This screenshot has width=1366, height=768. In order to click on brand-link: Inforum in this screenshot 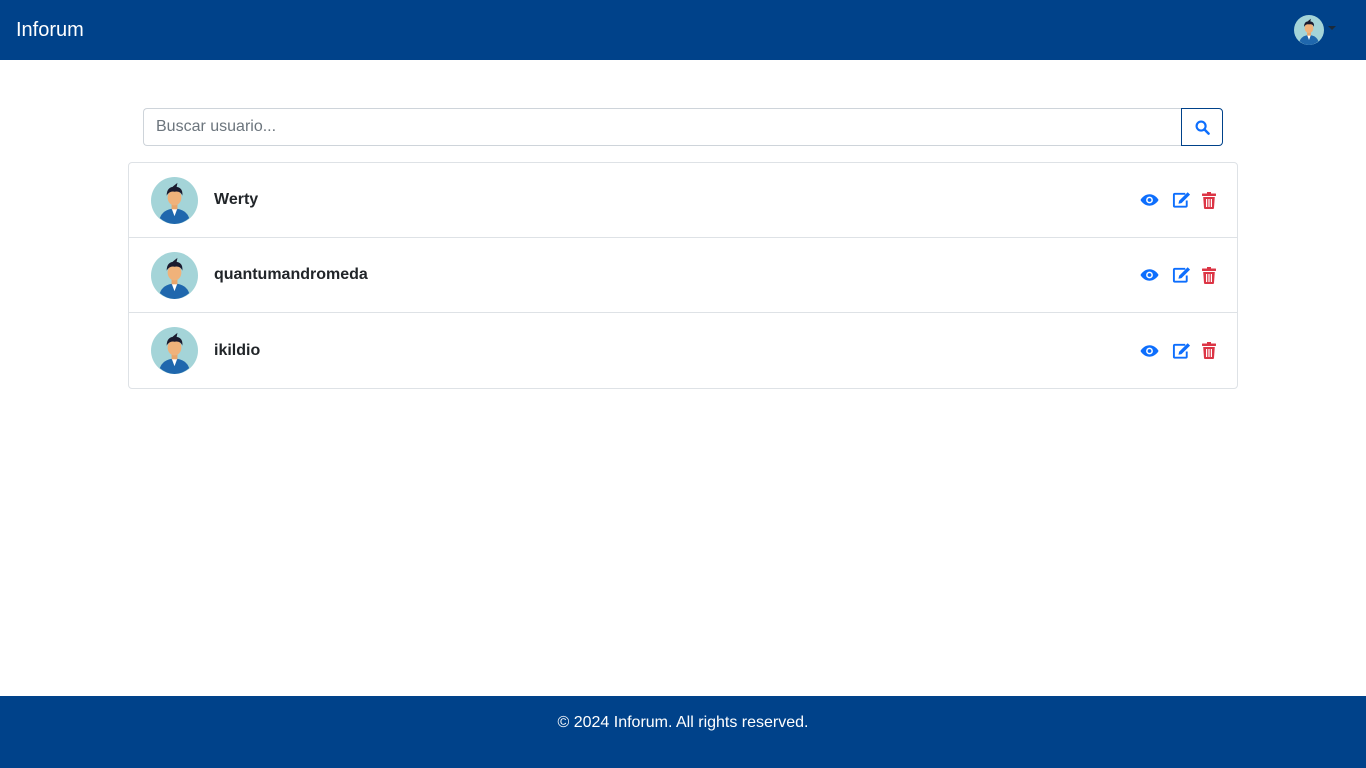, I will do `click(50, 30)`.